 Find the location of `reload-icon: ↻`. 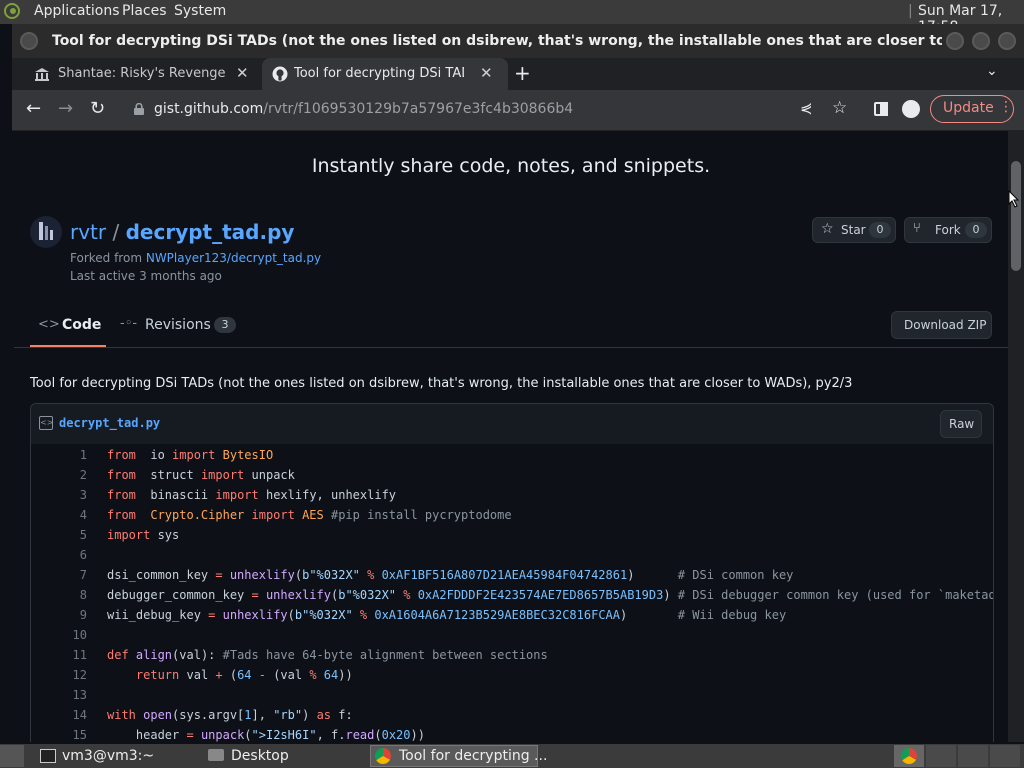

reload-icon: ↻ is located at coordinates (97, 108).